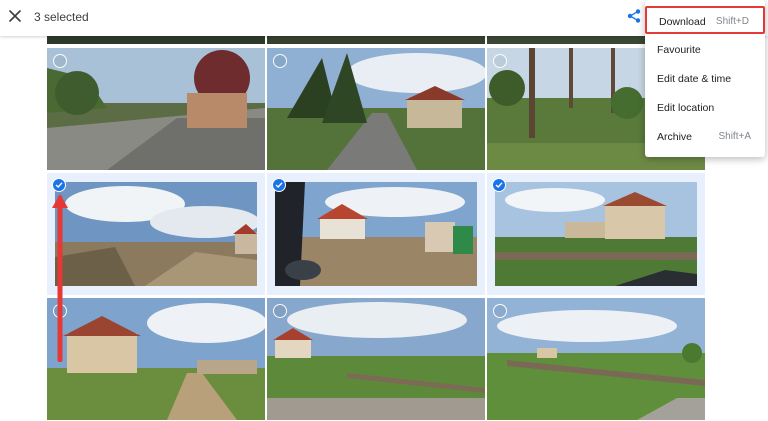  I want to click on close-selection-button, so click(15, 18).